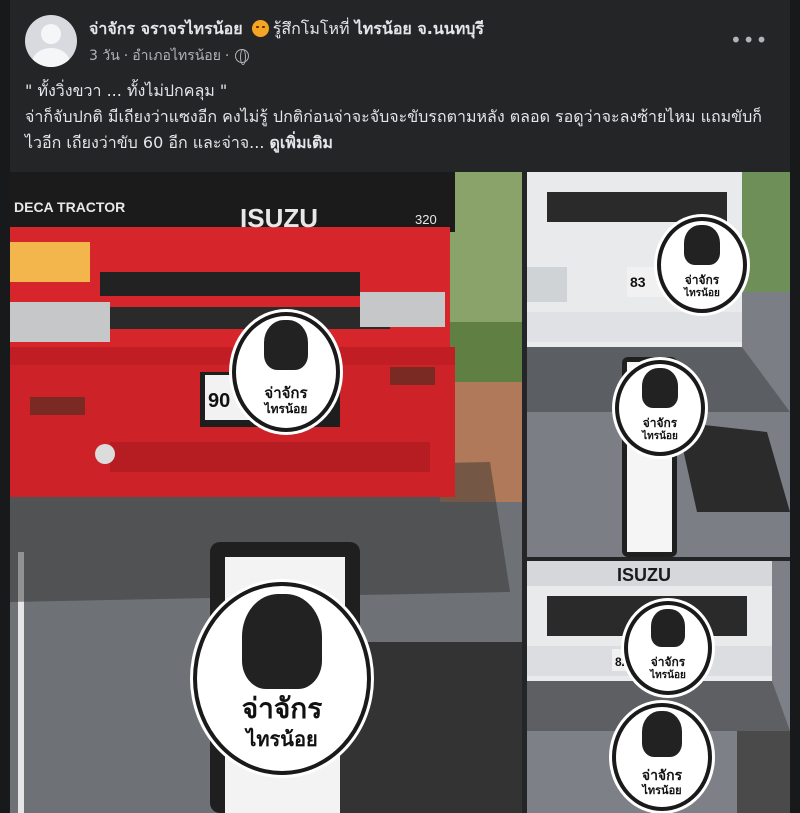 The image size is (800, 813). Describe the element at coordinates (426, 219) in the screenshot. I see `truck-model-label: 320` at that location.